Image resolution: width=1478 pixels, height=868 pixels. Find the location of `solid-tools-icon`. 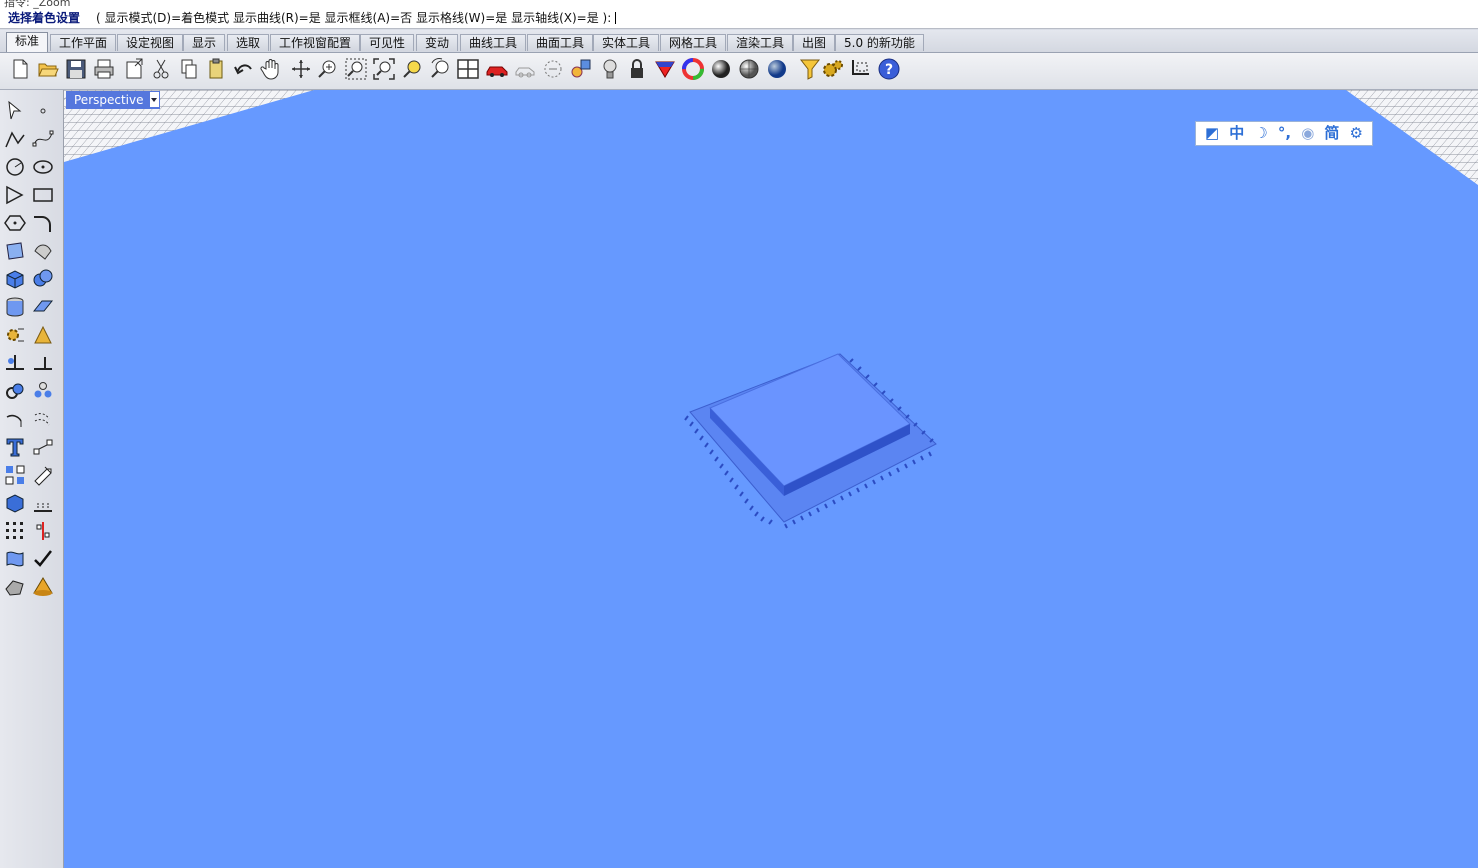

solid-tools-icon is located at coordinates (15, 587).